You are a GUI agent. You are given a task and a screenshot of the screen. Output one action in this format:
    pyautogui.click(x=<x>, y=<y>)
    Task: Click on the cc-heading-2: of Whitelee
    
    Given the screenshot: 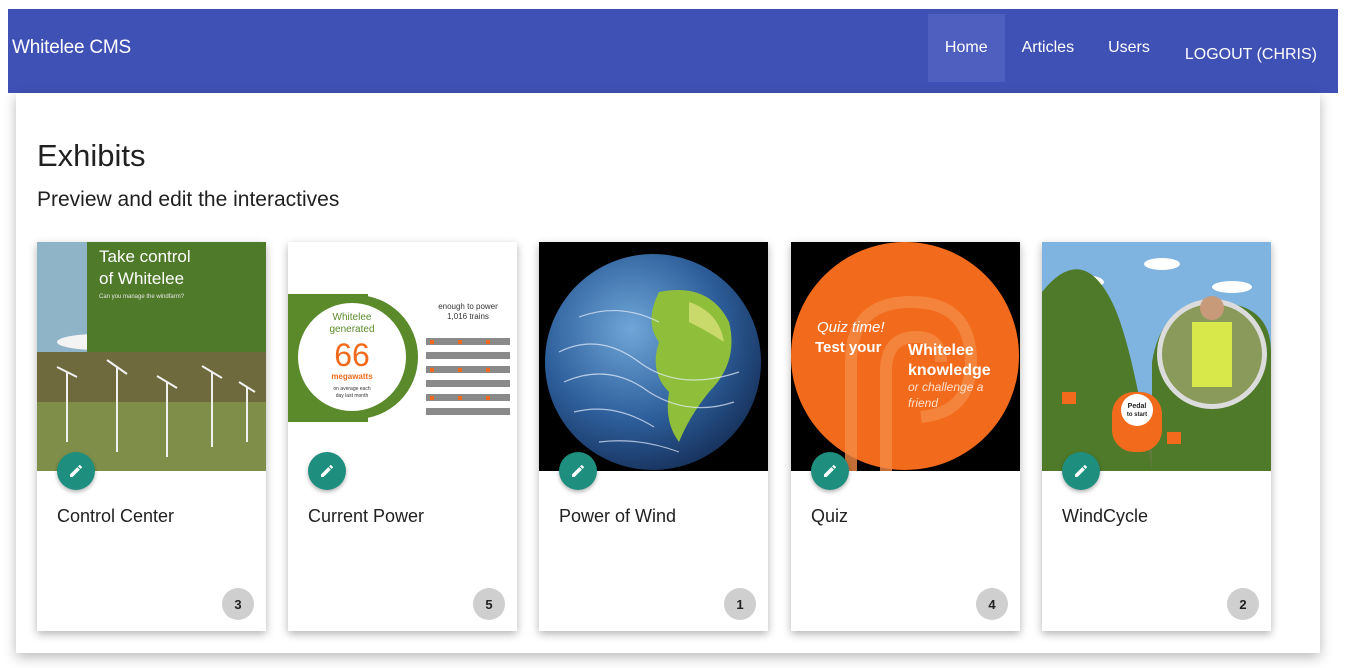 What is the action you would take?
    pyautogui.click(x=141, y=278)
    